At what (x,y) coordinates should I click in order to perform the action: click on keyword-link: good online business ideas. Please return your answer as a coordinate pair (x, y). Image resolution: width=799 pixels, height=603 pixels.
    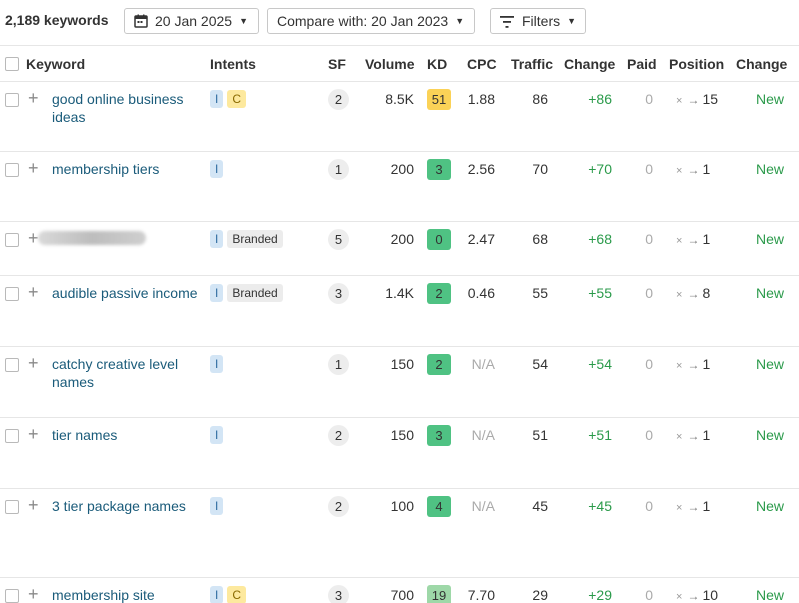
    Looking at the image, I should click on (127, 108).